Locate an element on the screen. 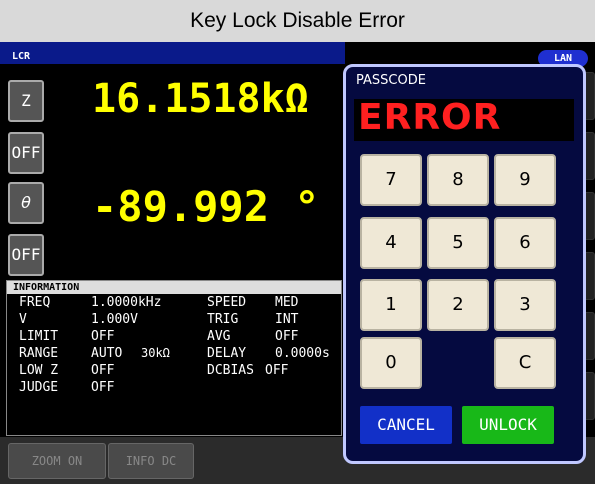 The width and height of the screenshot is (595, 484). key-9: 9 is located at coordinates (525, 180).